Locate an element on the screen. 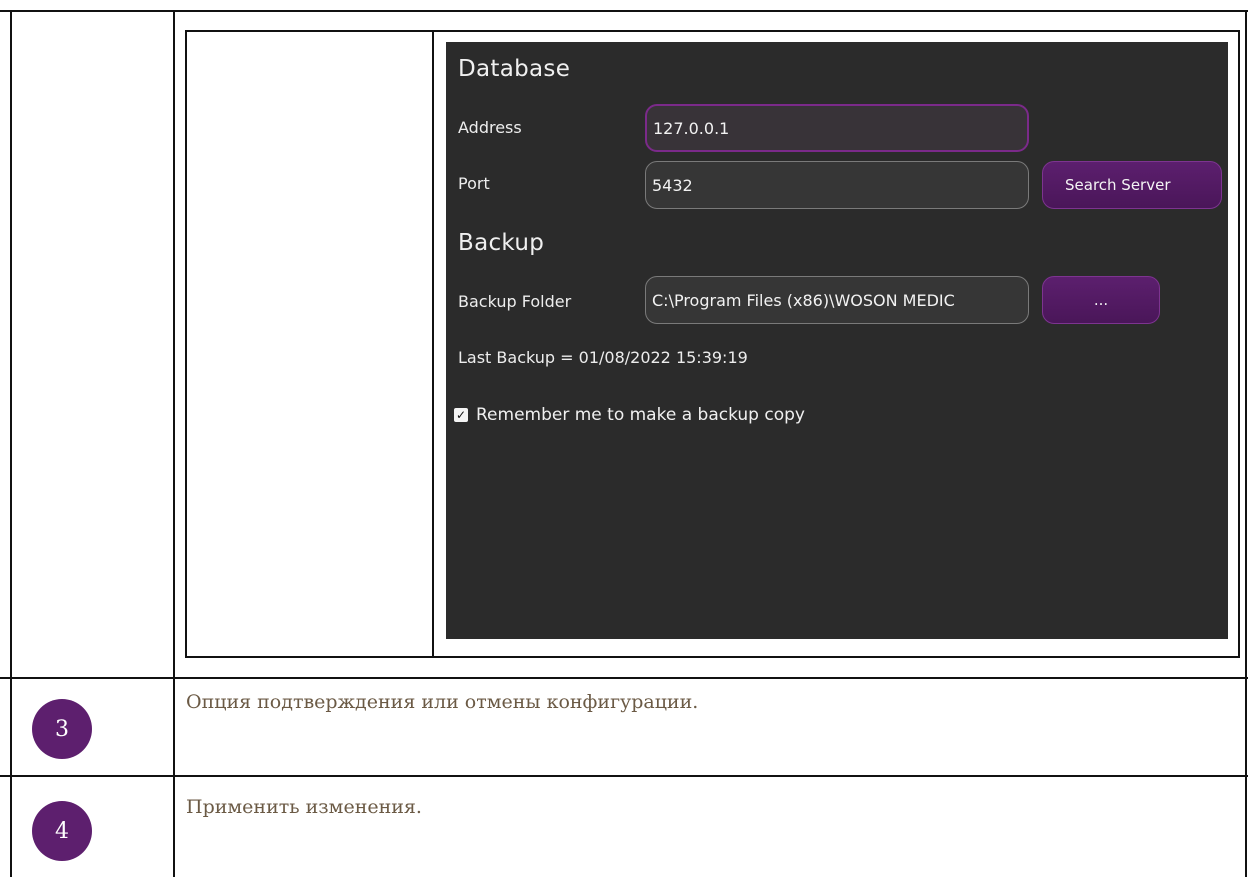 This screenshot has height=877, width=1248. table-left-border is located at coordinates (11, 443).